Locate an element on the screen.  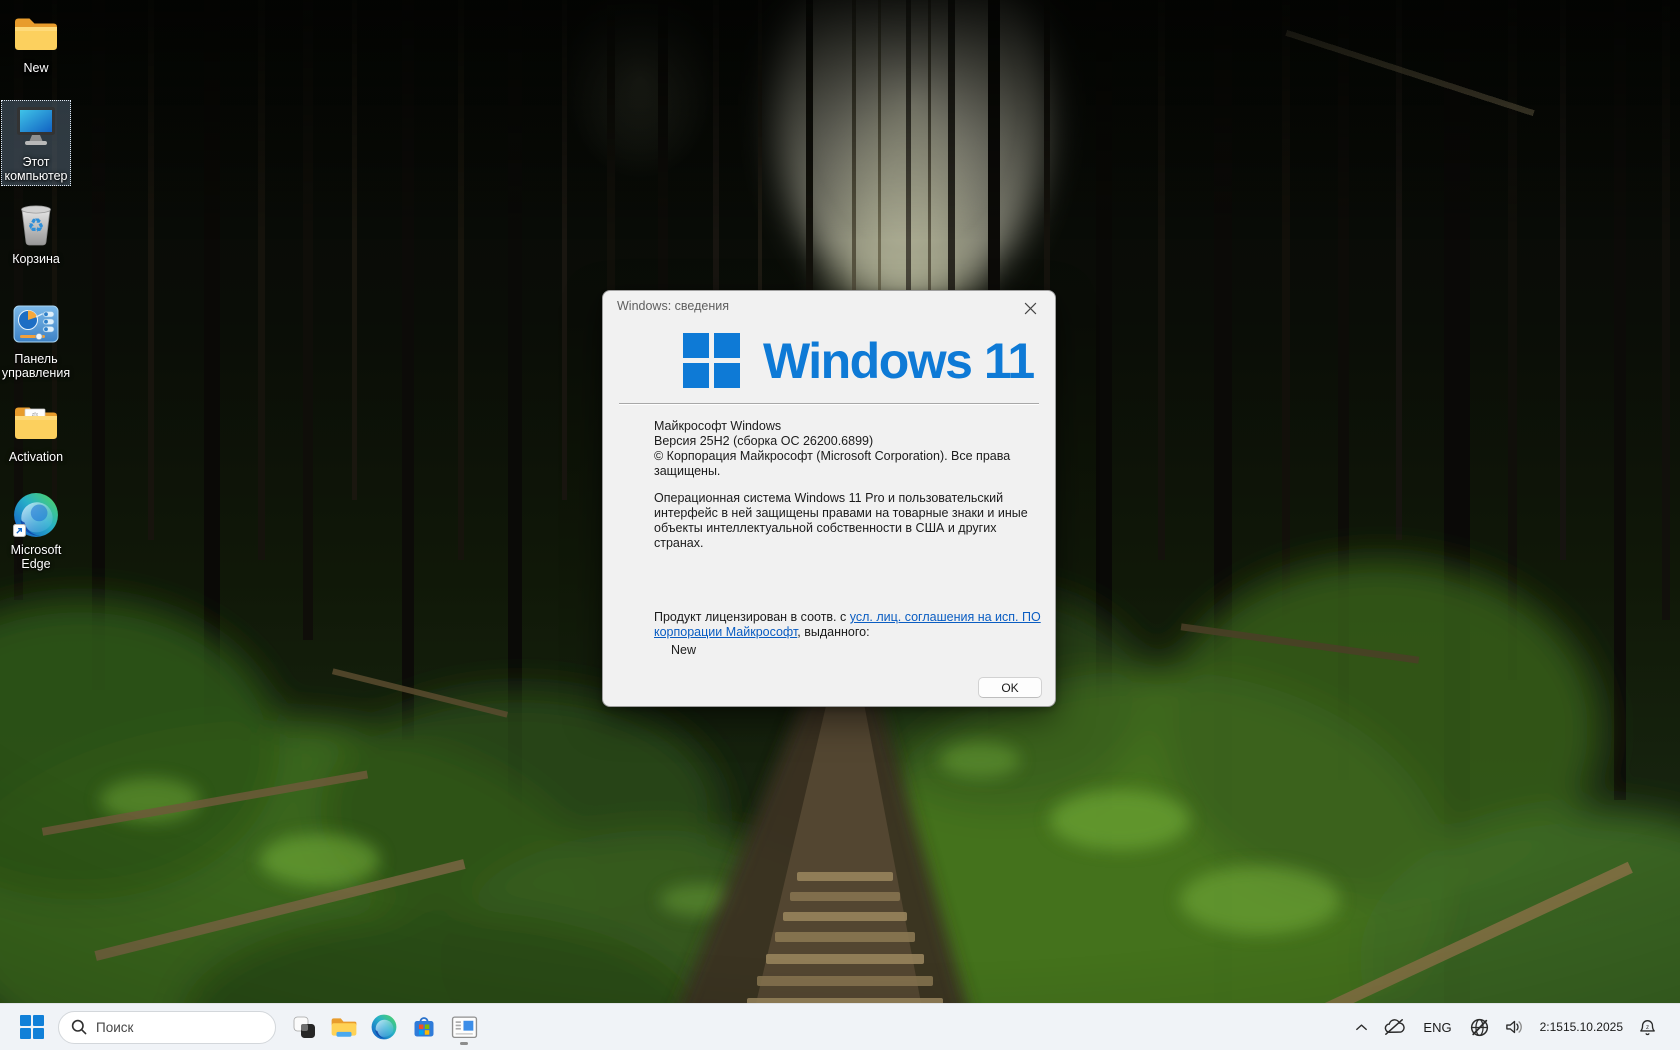
license-text-suffix: , выданного: is located at coordinates (833, 632).